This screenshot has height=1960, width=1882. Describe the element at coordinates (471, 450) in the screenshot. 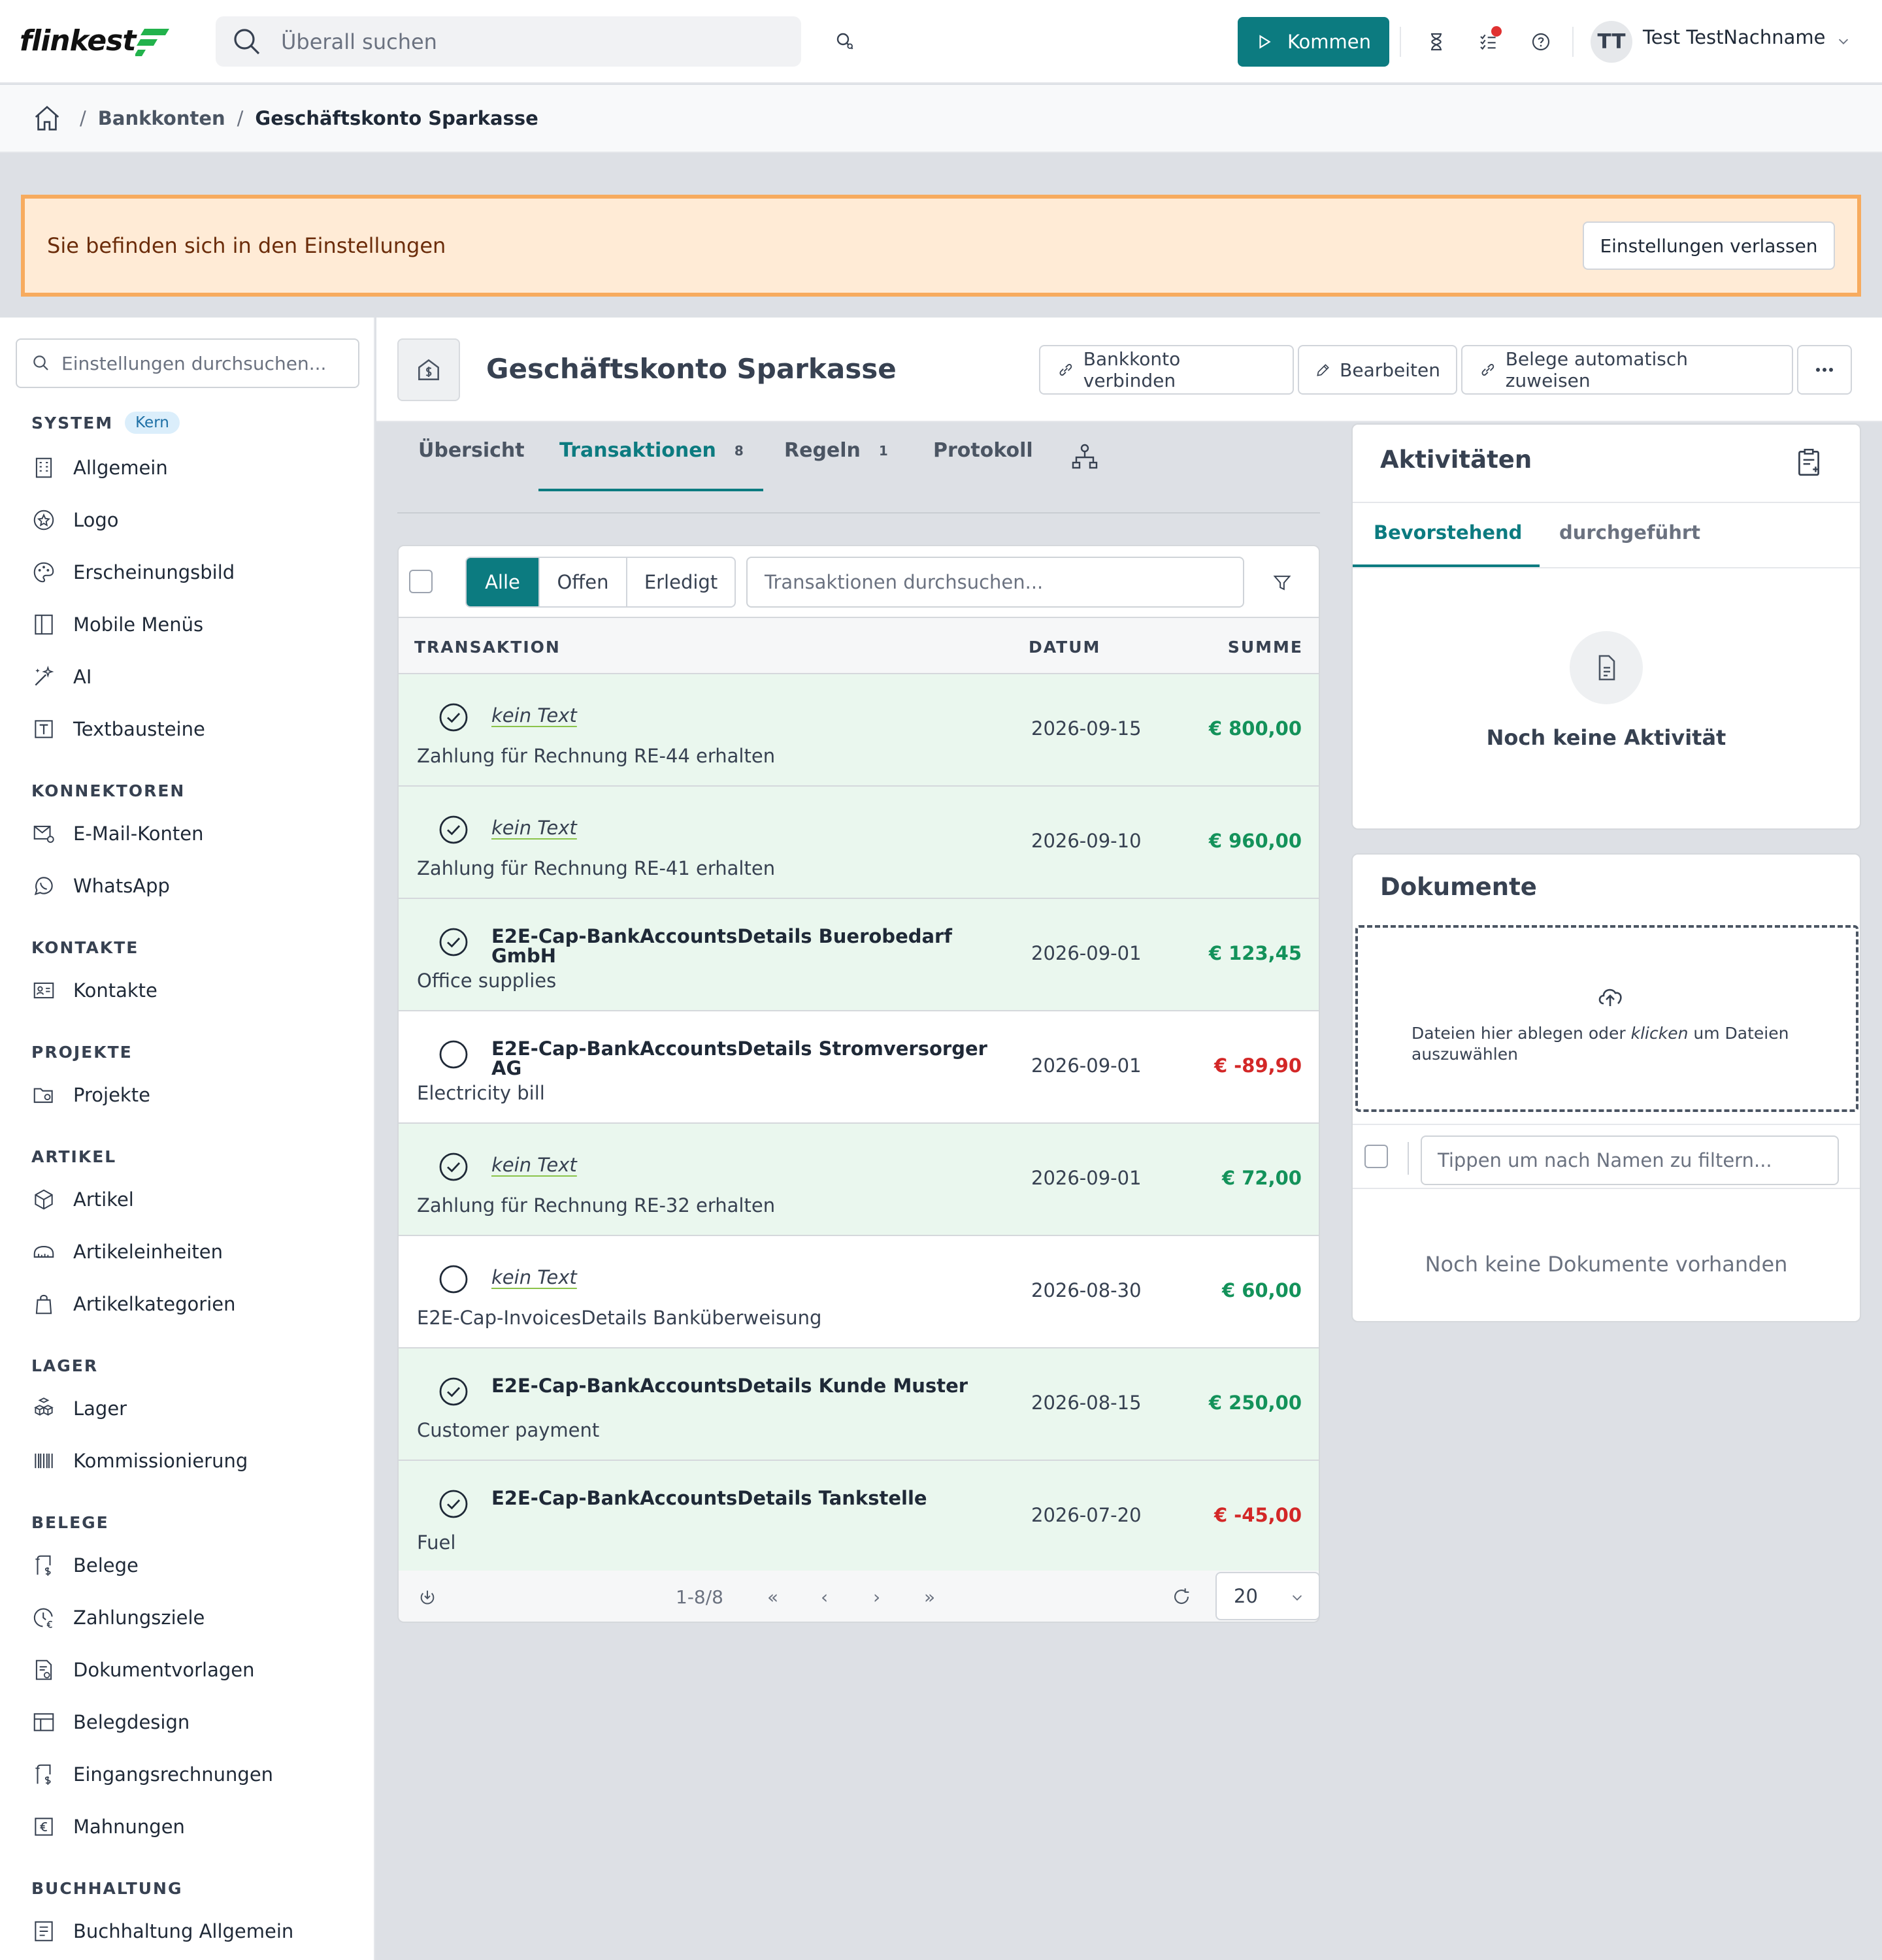

I see `tab-uebersicht: Übersicht` at that location.